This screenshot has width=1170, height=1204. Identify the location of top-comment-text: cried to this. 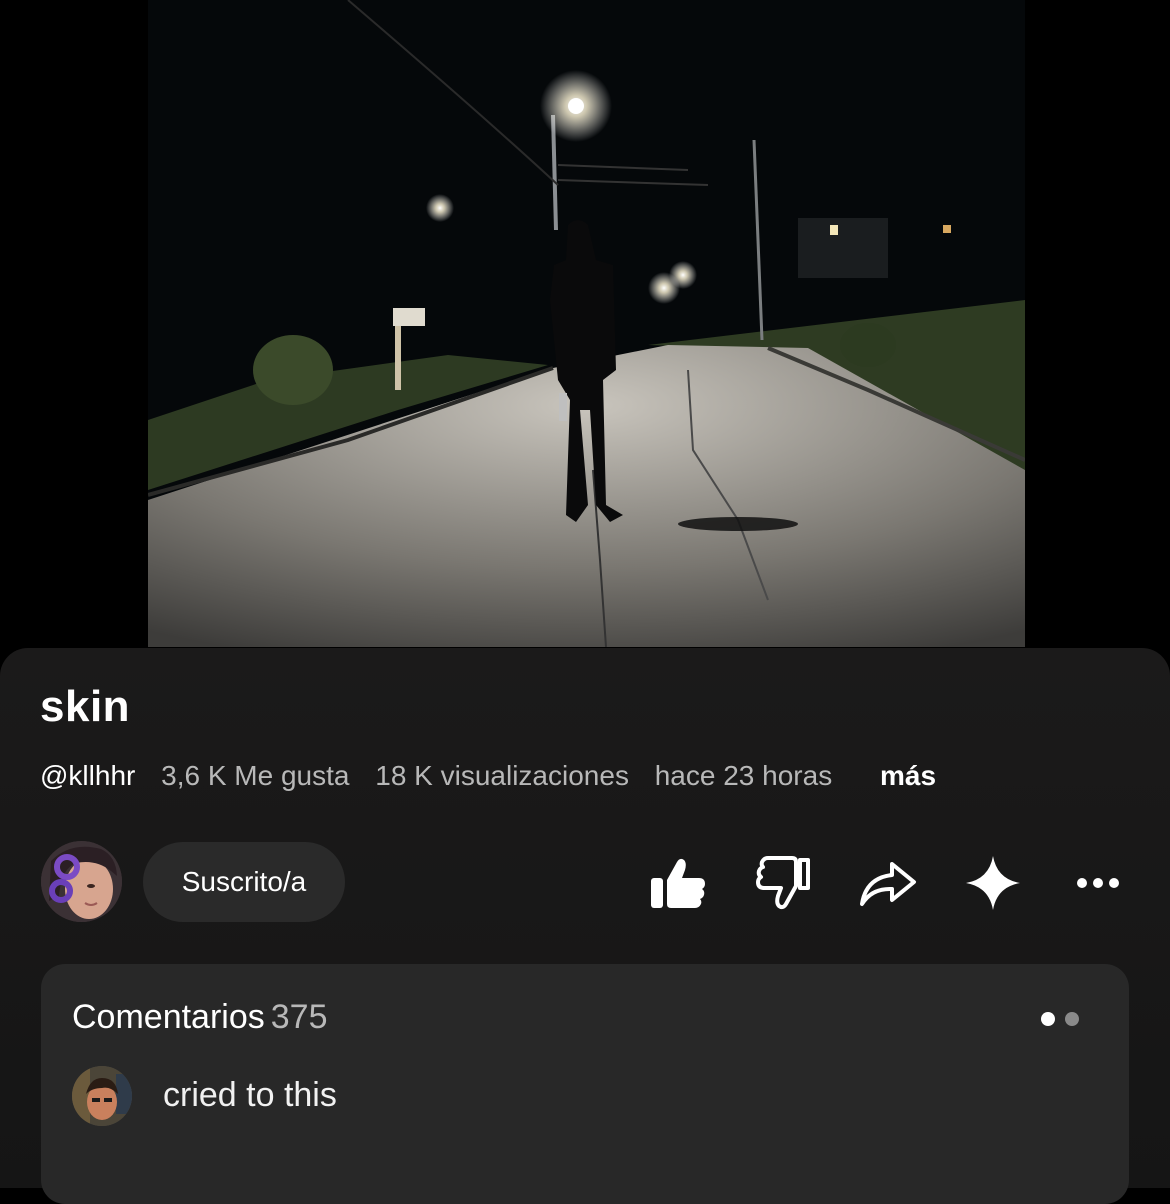
(250, 1095).